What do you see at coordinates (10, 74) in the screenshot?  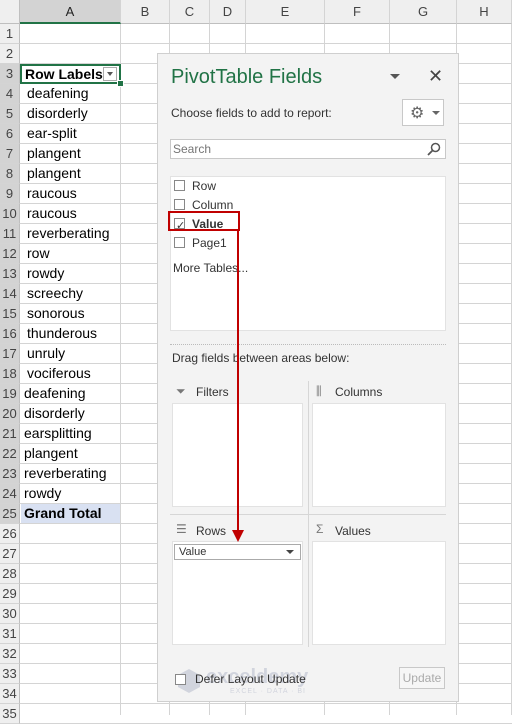 I see `row-number: 3` at bounding box center [10, 74].